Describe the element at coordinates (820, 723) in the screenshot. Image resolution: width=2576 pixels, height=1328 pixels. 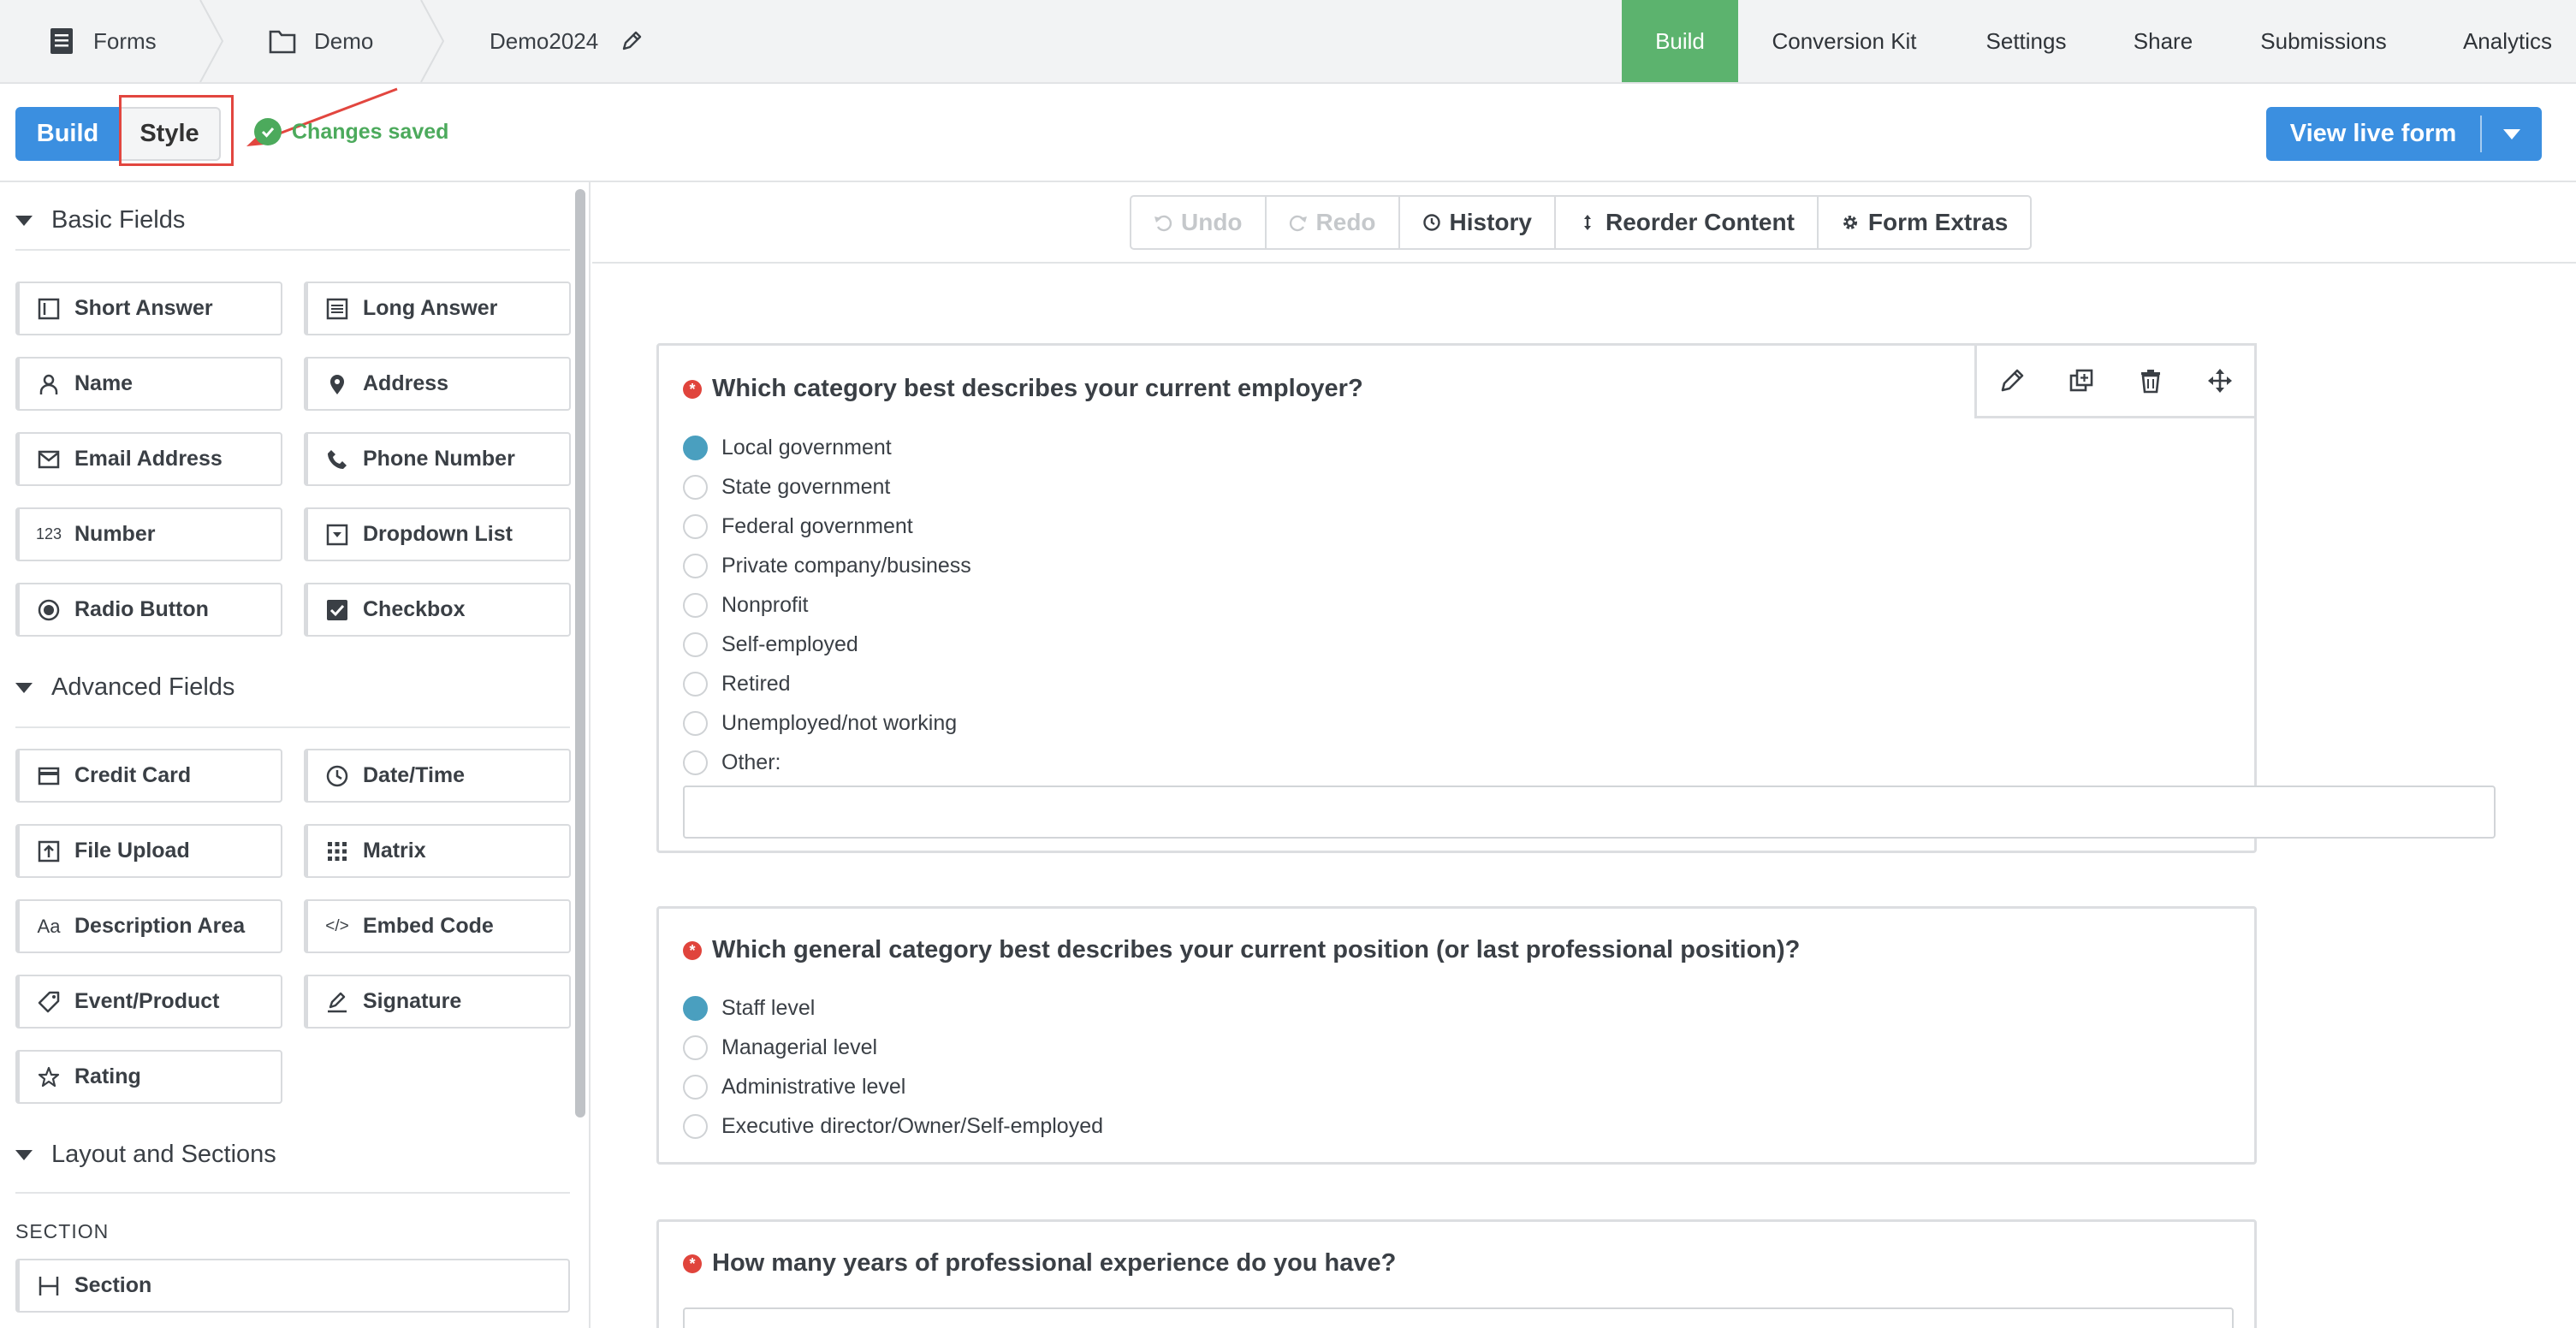
I see `radio-option: Unemployed/not working` at that location.